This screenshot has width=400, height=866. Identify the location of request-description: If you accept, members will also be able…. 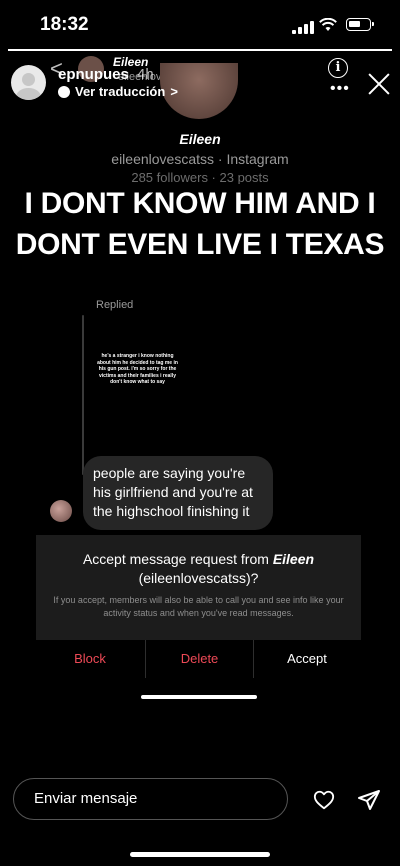
(198, 606).